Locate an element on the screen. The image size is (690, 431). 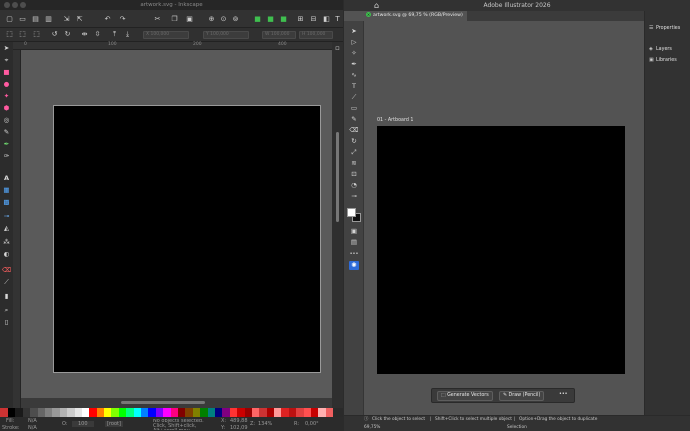
curvature-icon: ∿ is located at coordinates (354, 75).